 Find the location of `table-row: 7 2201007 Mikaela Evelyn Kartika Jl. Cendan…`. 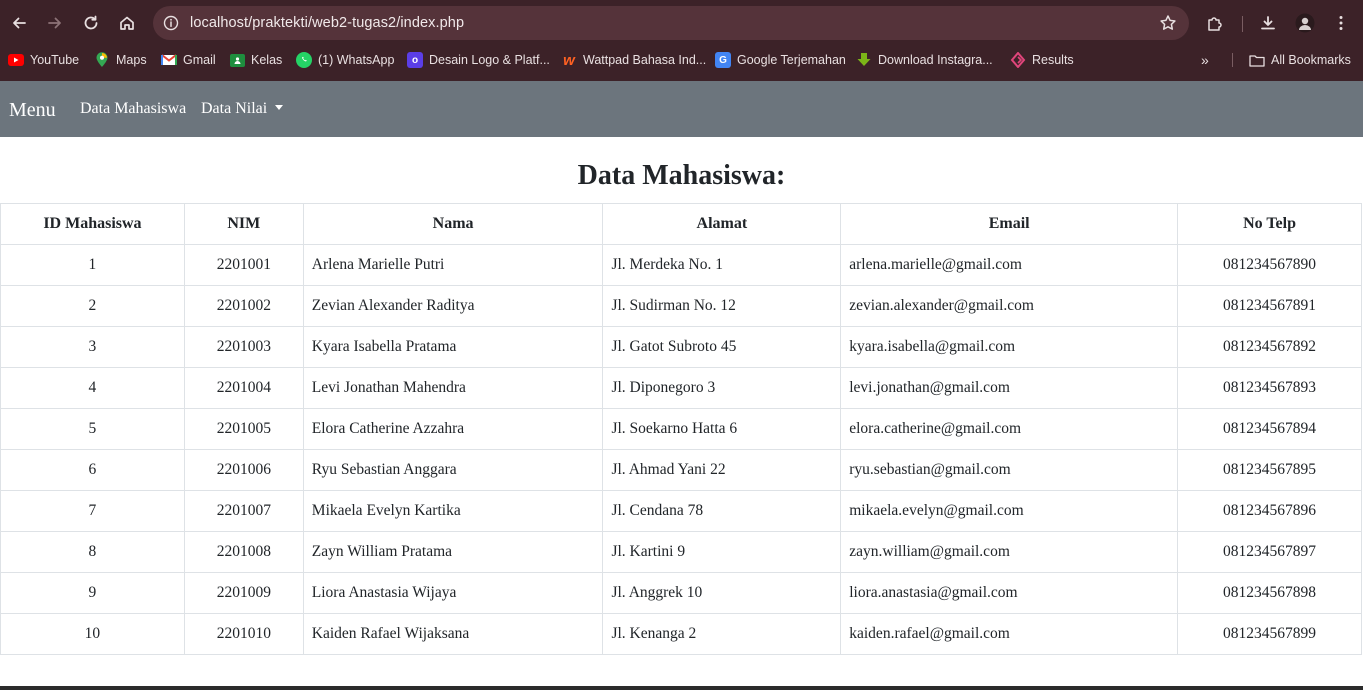

table-row: 7 2201007 Mikaela Evelyn Kartika Jl. Cendan… is located at coordinates (681, 511).